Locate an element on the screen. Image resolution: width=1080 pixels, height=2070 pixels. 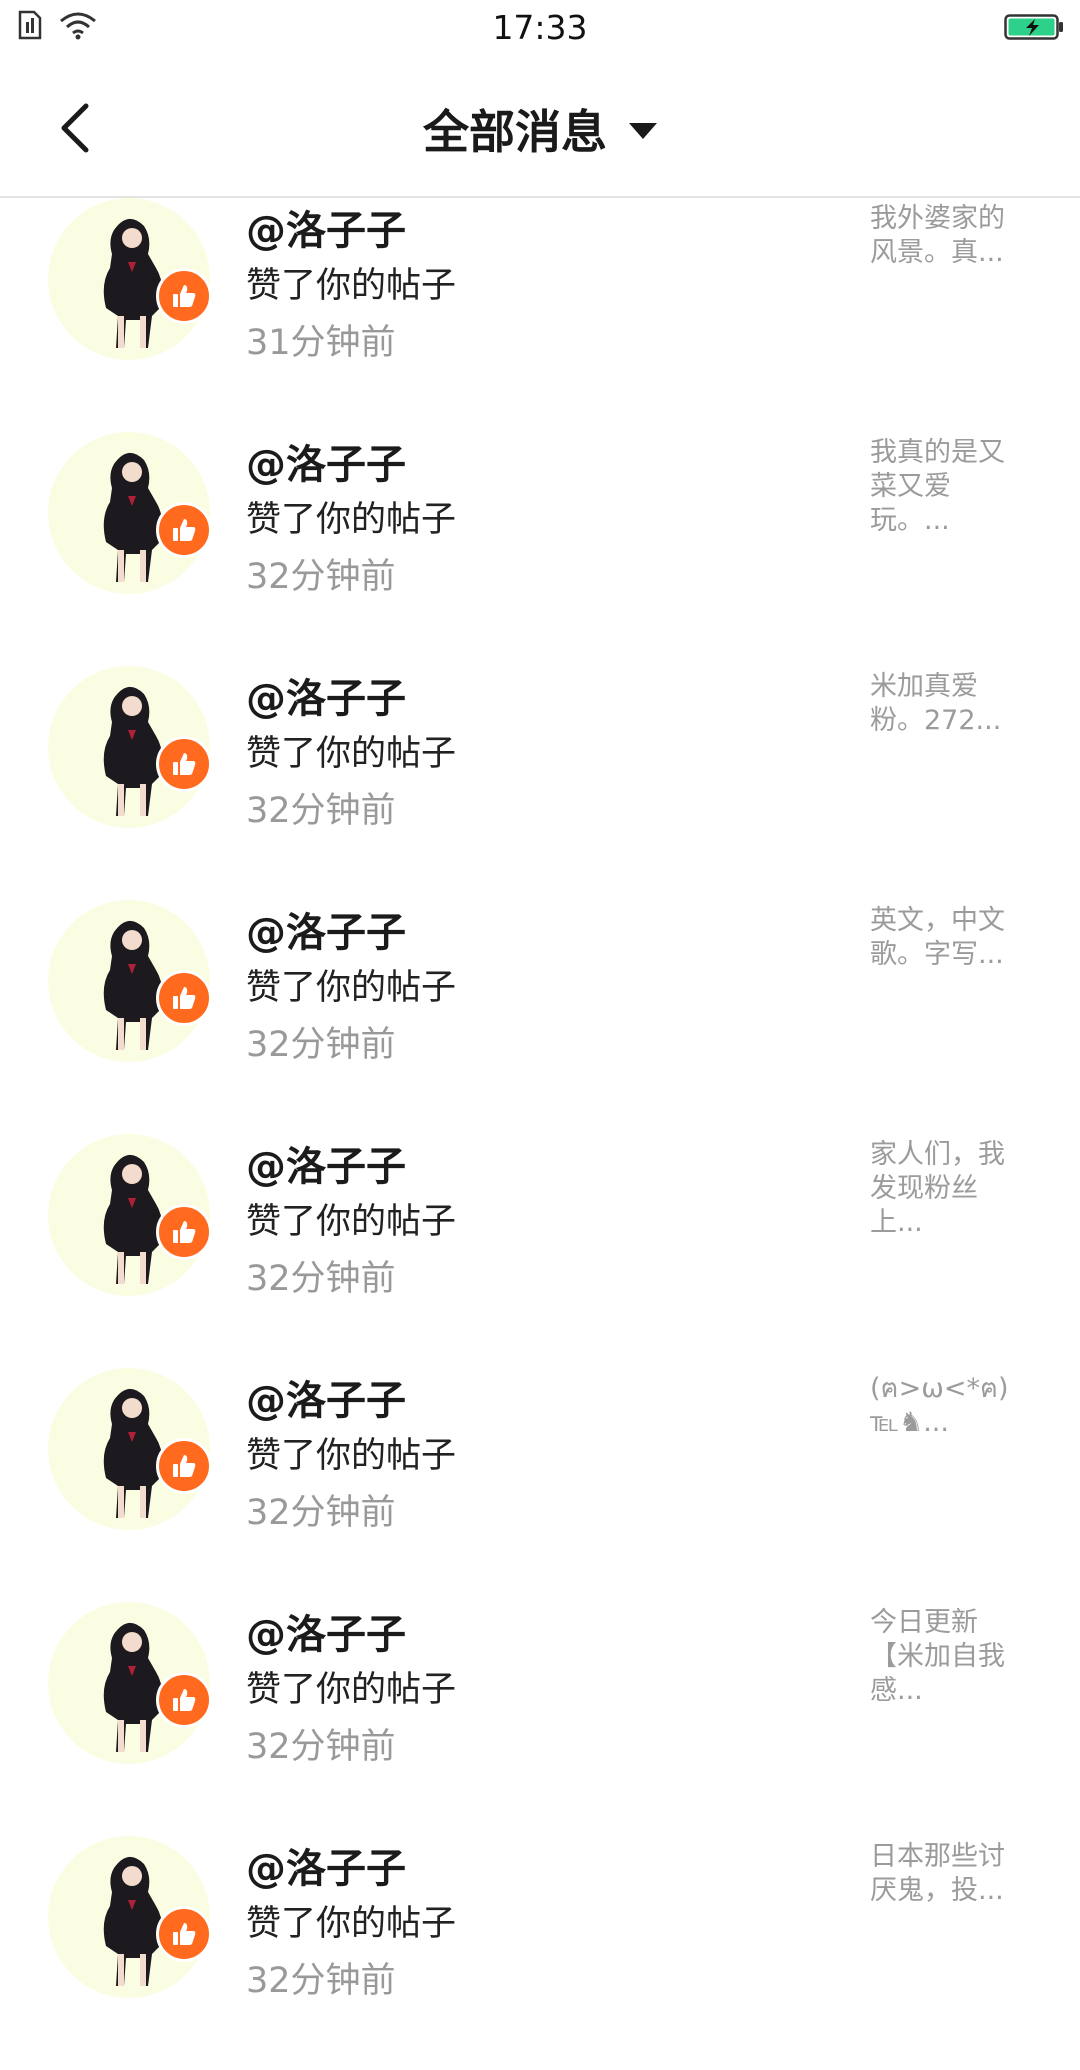
battery-charging-icon is located at coordinates (1033, 27).